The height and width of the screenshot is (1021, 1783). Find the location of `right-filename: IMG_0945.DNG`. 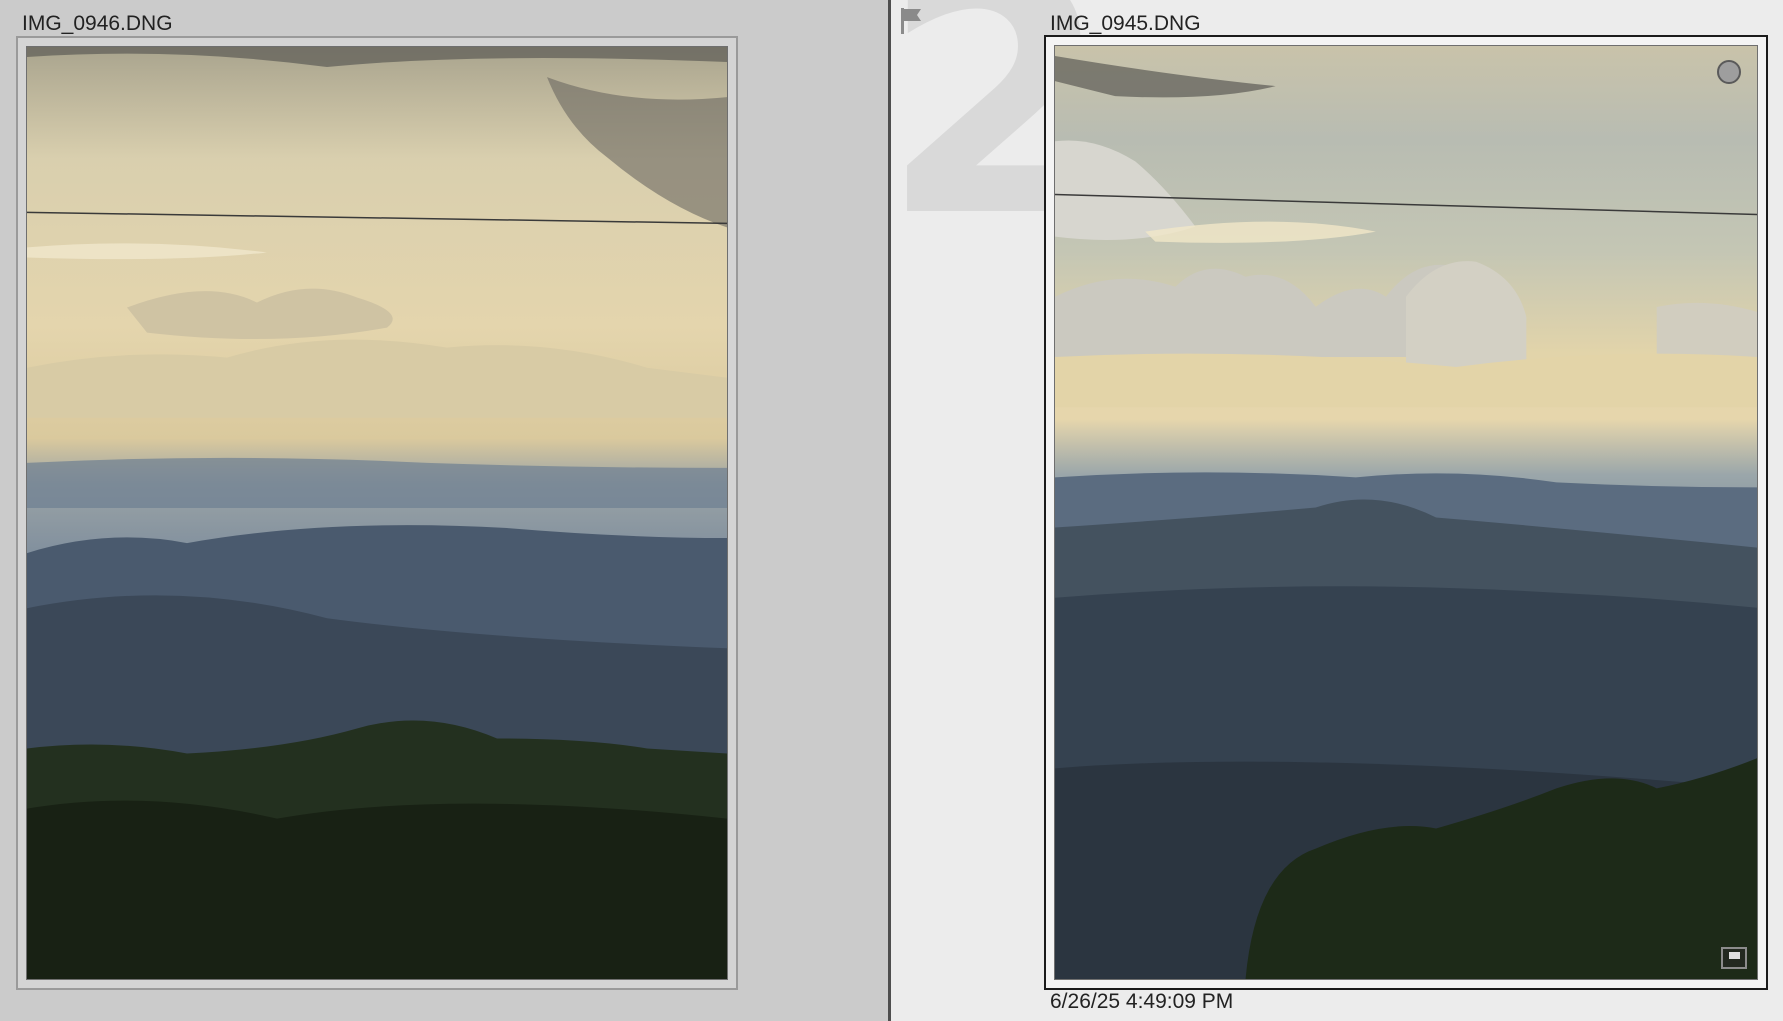

right-filename: IMG_0945.DNG is located at coordinates (1125, 23).